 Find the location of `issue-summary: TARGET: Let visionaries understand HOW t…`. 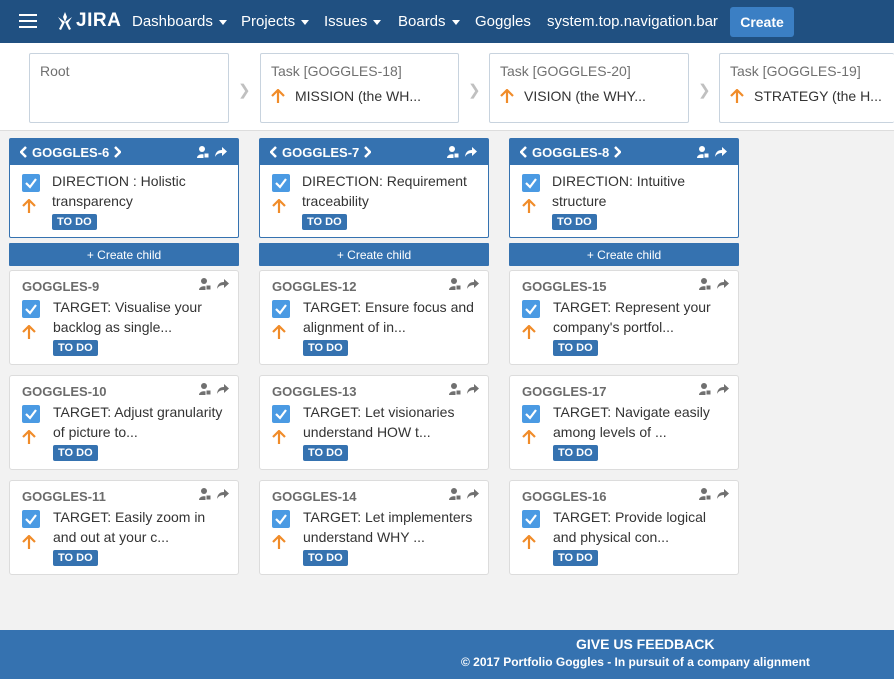

issue-summary: TARGET: Let visionaries understand HOW t… is located at coordinates (390, 422).